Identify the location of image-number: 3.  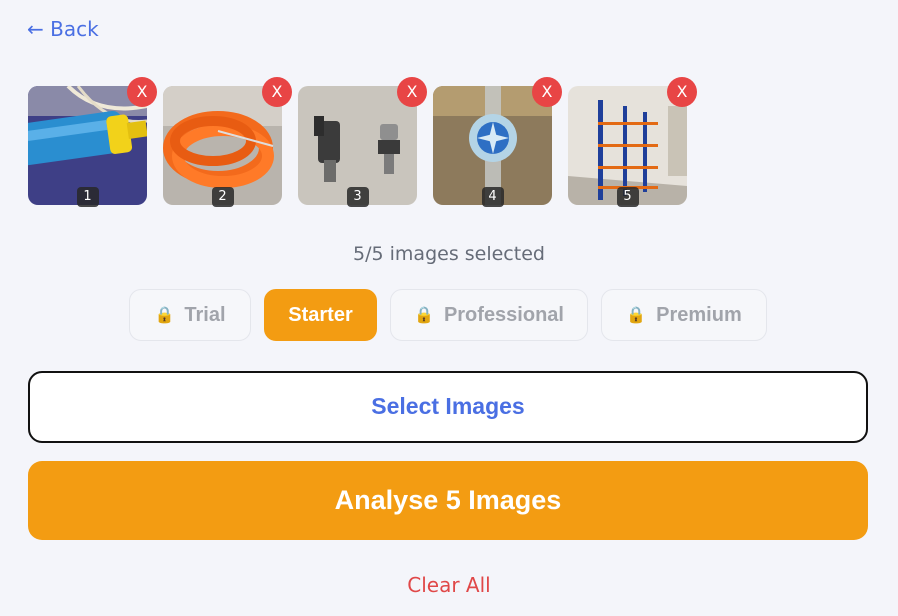
(357, 197).